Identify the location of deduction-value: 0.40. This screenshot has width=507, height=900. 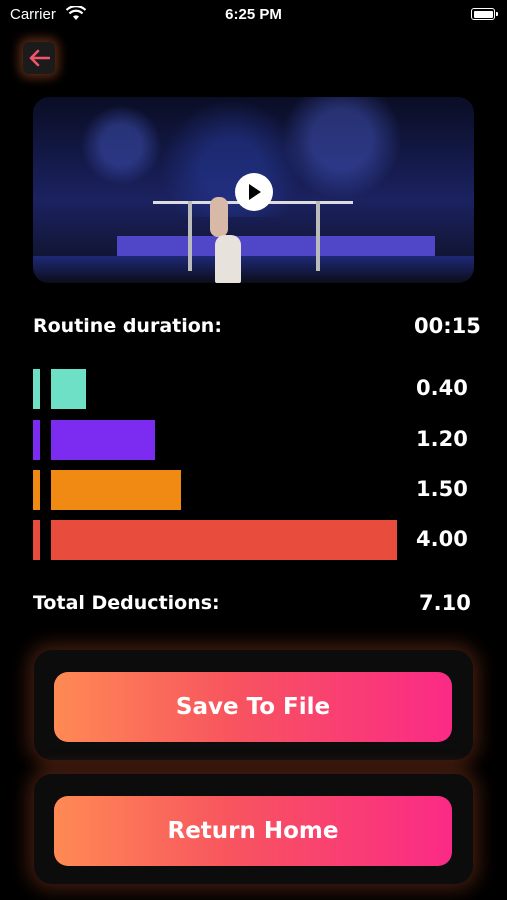
(442, 388).